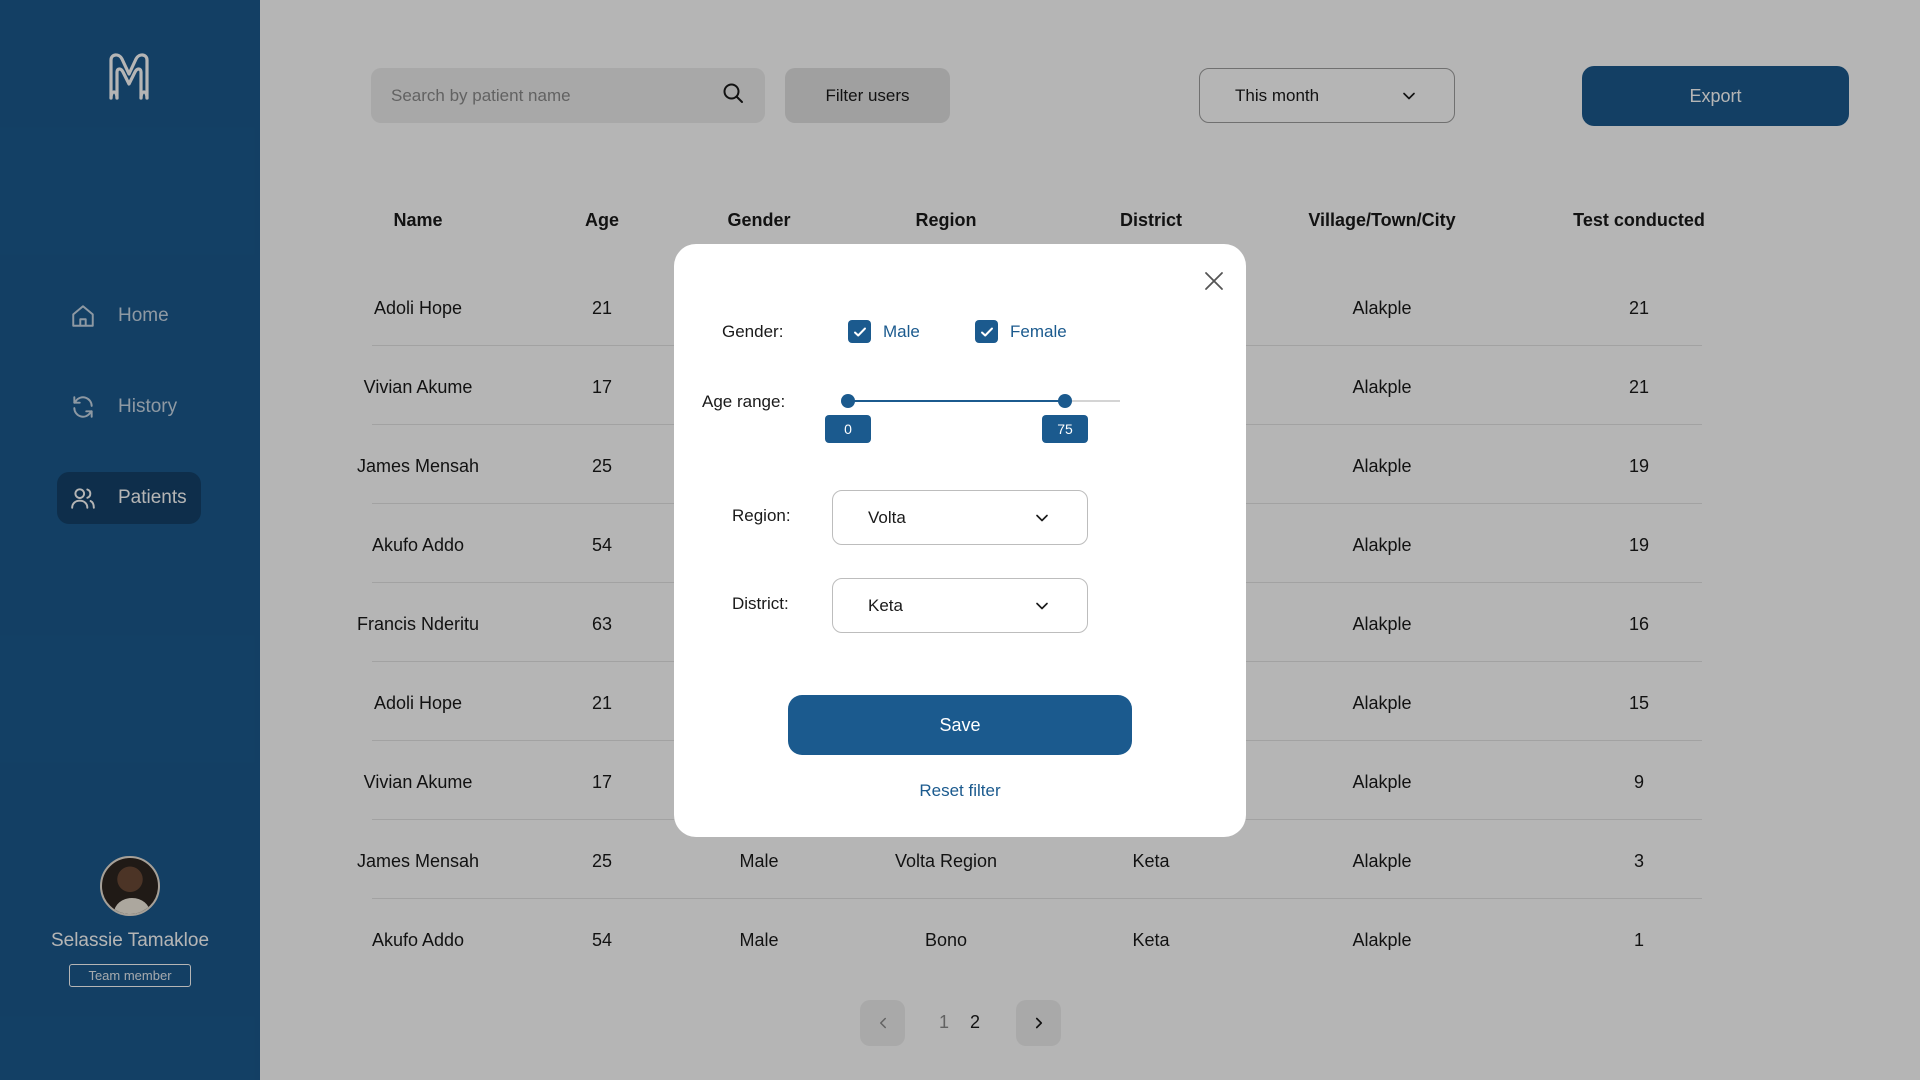  What do you see at coordinates (760, 603) in the screenshot?
I see `district-label: District:` at bounding box center [760, 603].